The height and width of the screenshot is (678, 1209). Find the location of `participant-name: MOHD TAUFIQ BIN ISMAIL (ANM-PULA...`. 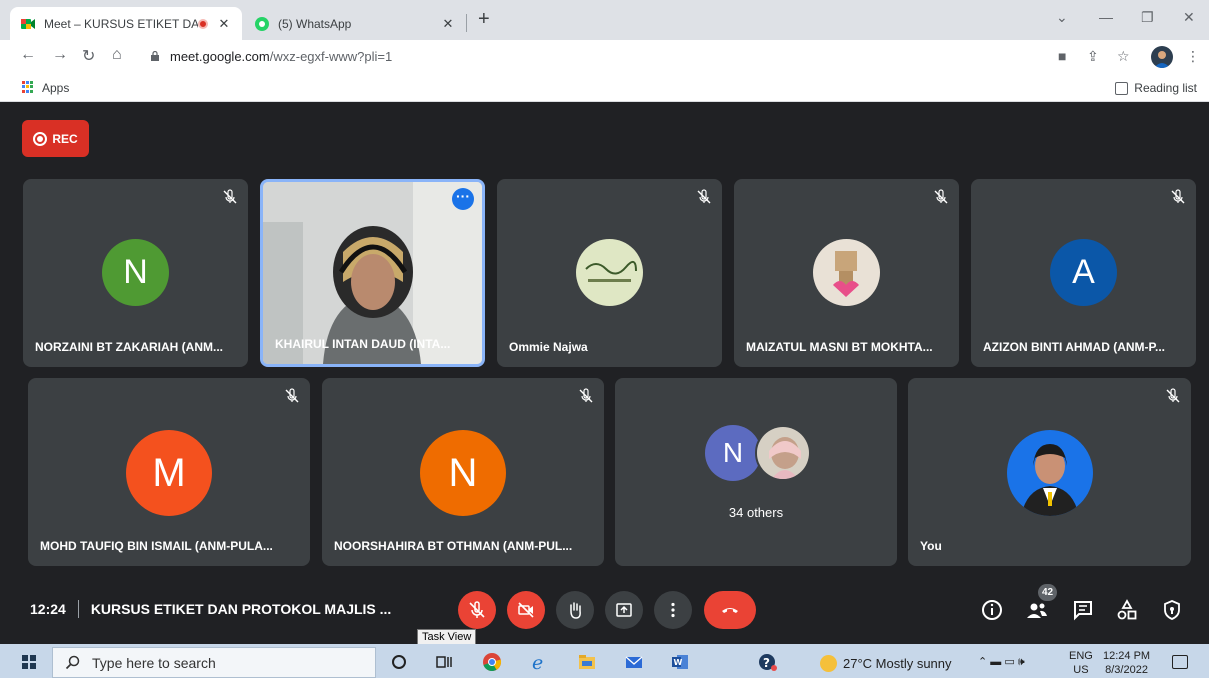

participant-name: MOHD TAUFIQ BIN ISMAIL (ANM-PULA... is located at coordinates (156, 546).